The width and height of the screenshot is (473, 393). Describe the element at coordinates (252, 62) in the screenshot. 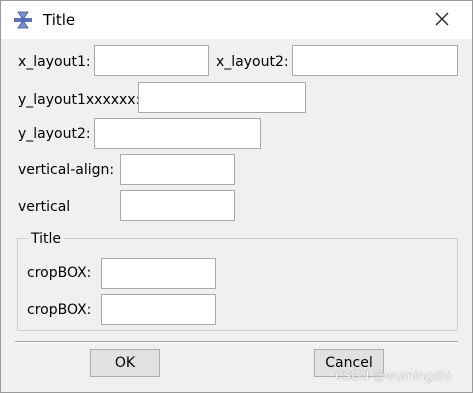

I see `x-layout2-label: x_layout2:` at that location.